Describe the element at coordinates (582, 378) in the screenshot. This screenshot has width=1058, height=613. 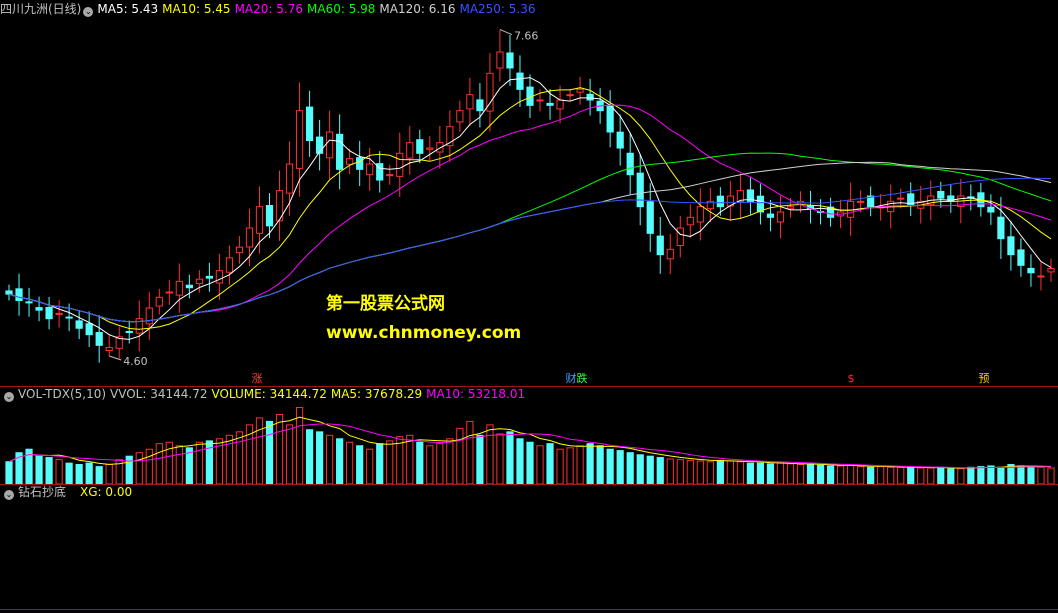
I see `signal-marker-2: 跌` at that location.